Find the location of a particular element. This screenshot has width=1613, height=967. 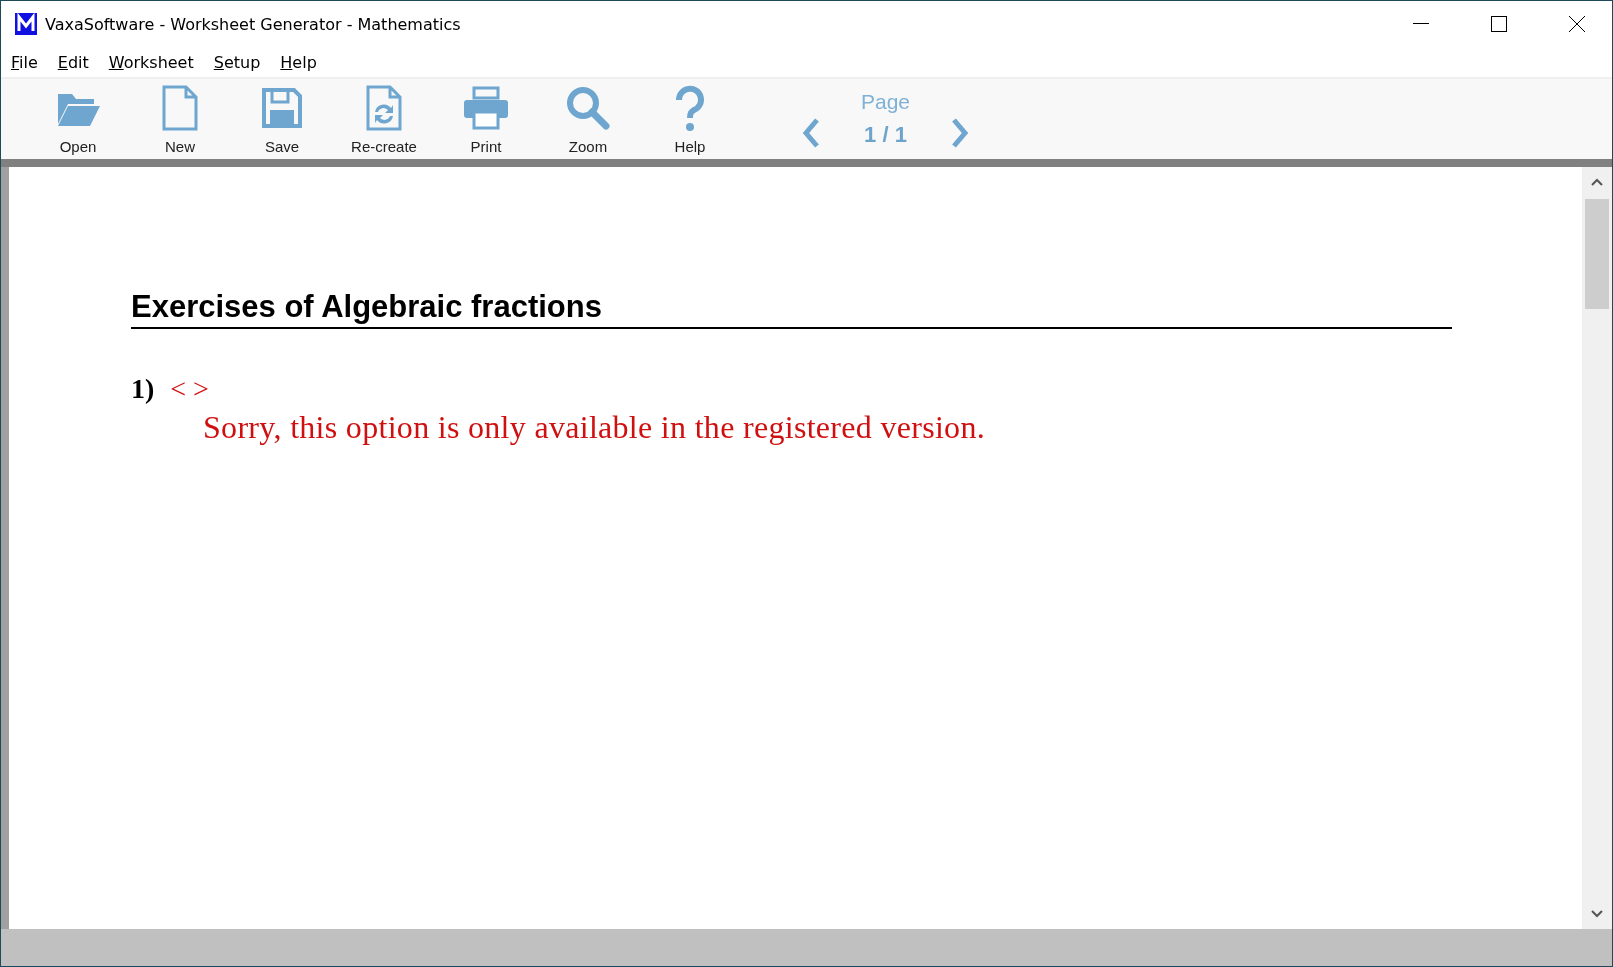

chevron-down-icon is located at coordinates (1597, 914).